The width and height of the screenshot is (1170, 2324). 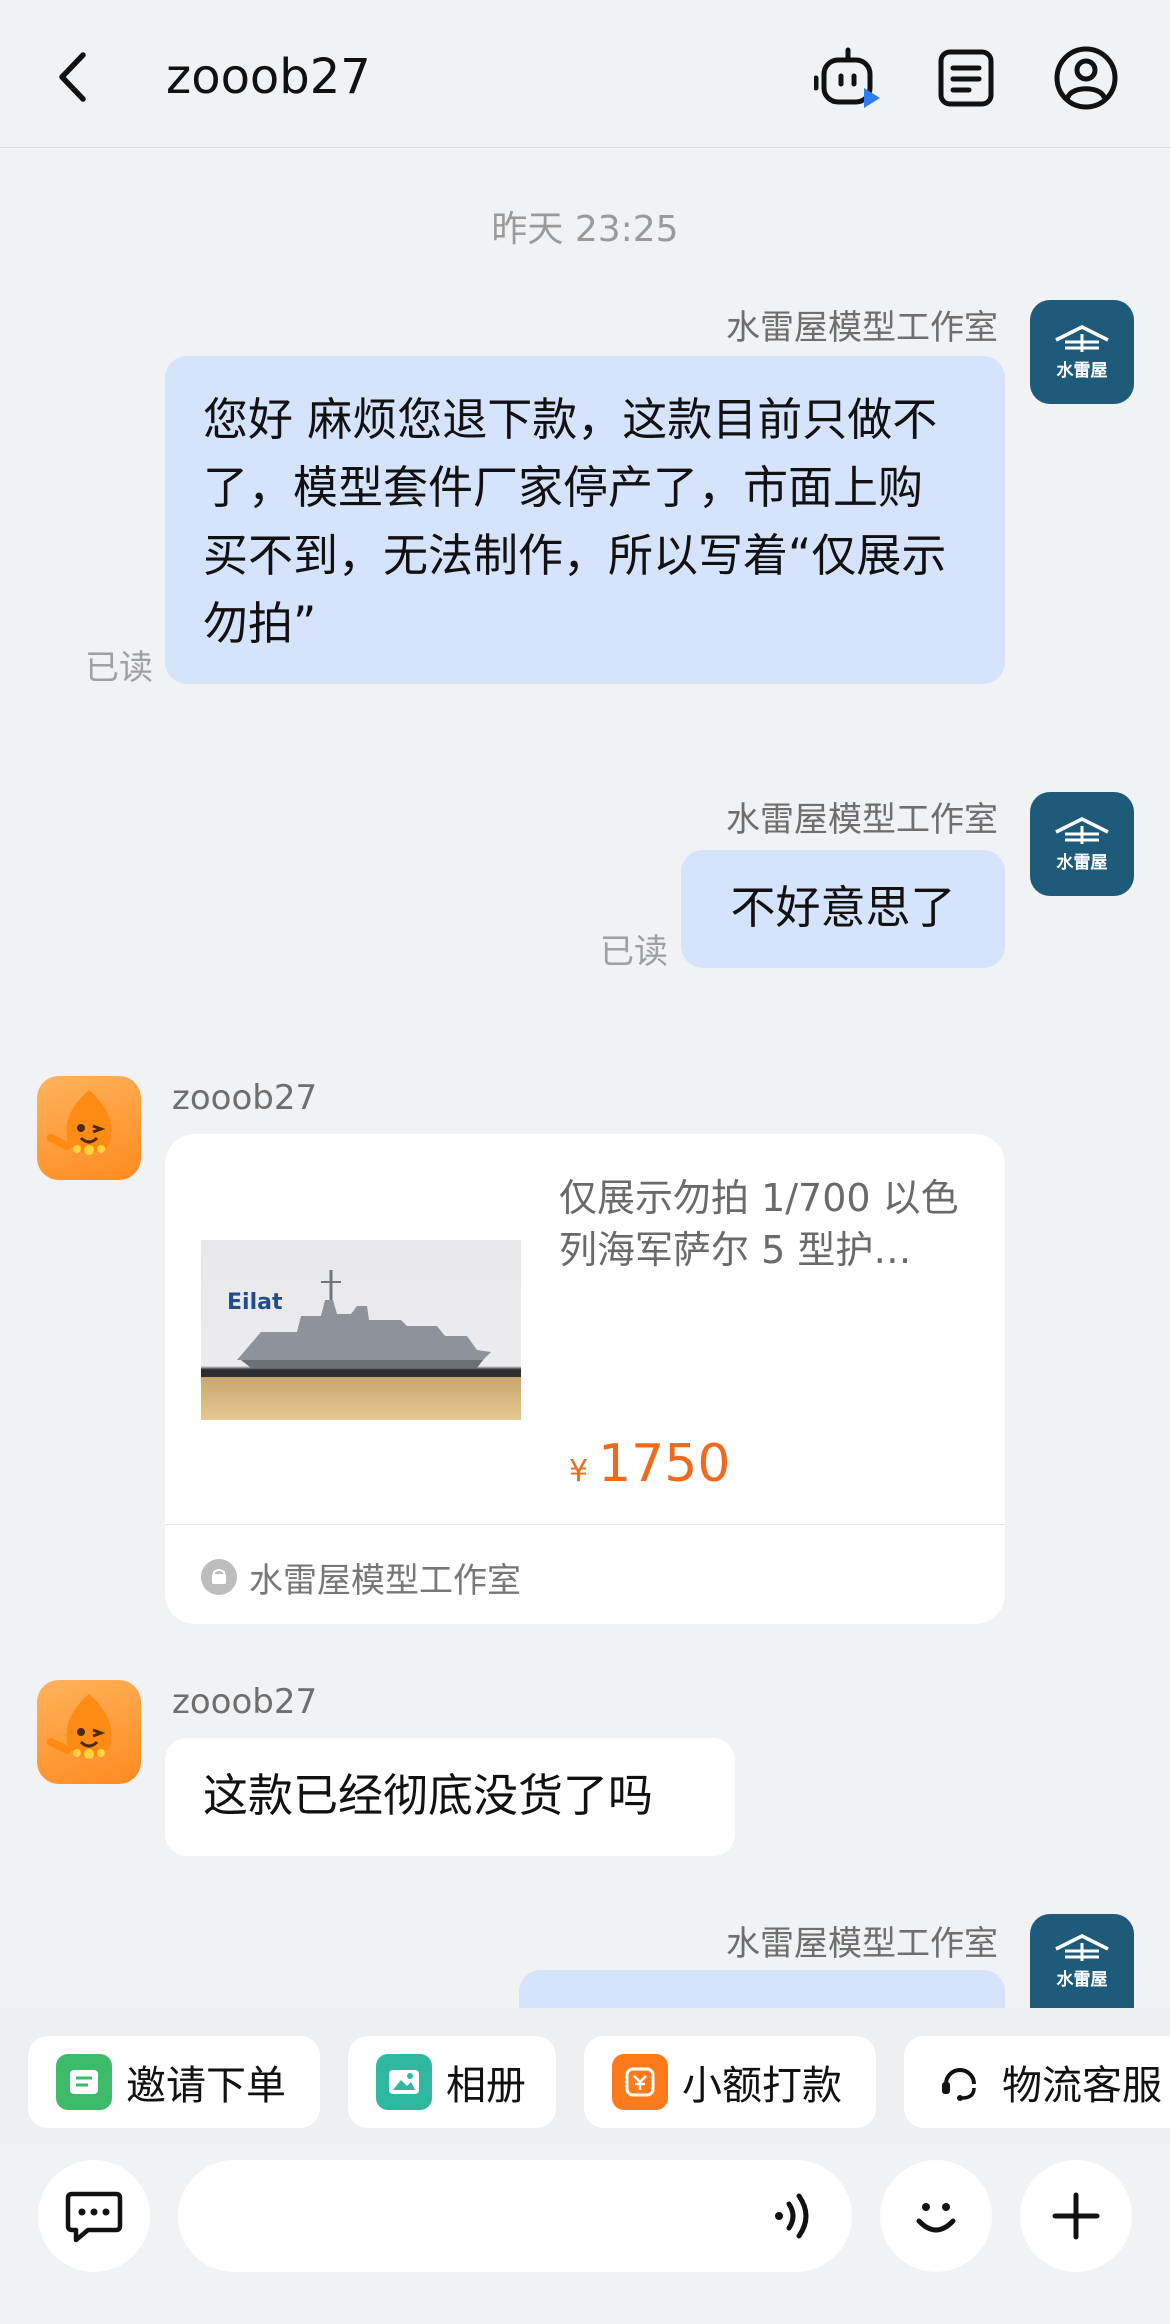 I want to click on emoji-button, so click(x=936, y=2216).